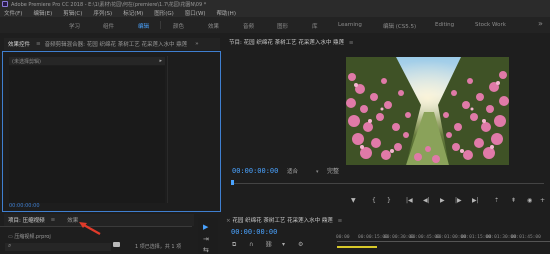 The width and height of the screenshot is (550, 254). Describe the element at coordinates (42, 13) in the screenshot. I see `menu-edit: 编辑(E)` at that location.